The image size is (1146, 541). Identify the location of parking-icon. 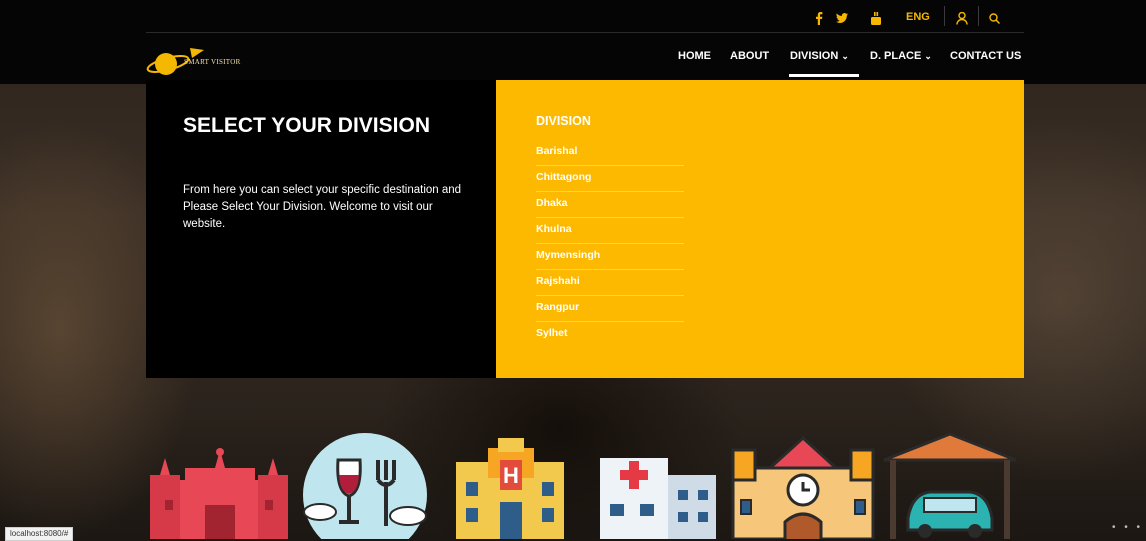
(950, 485).